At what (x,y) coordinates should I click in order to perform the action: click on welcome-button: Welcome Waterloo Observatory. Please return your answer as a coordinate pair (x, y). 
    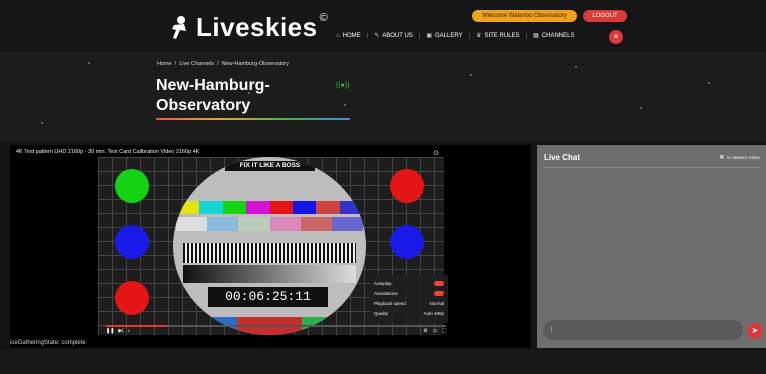
    Looking at the image, I should click on (524, 16).